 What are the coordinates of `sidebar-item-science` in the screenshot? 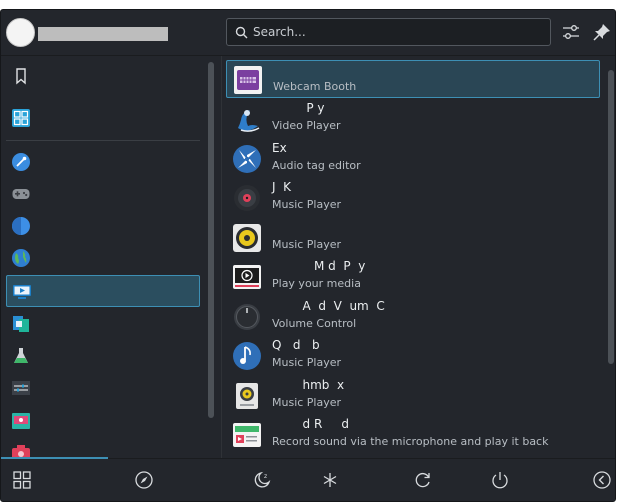 It's located at (103, 356).